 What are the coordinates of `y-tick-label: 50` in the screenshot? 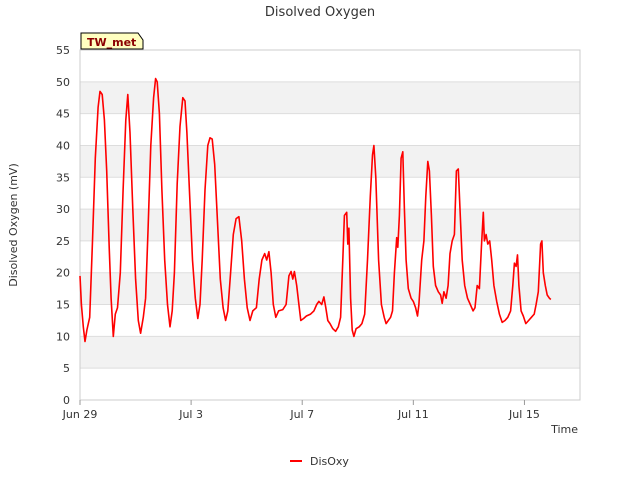 It's located at (63, 82).